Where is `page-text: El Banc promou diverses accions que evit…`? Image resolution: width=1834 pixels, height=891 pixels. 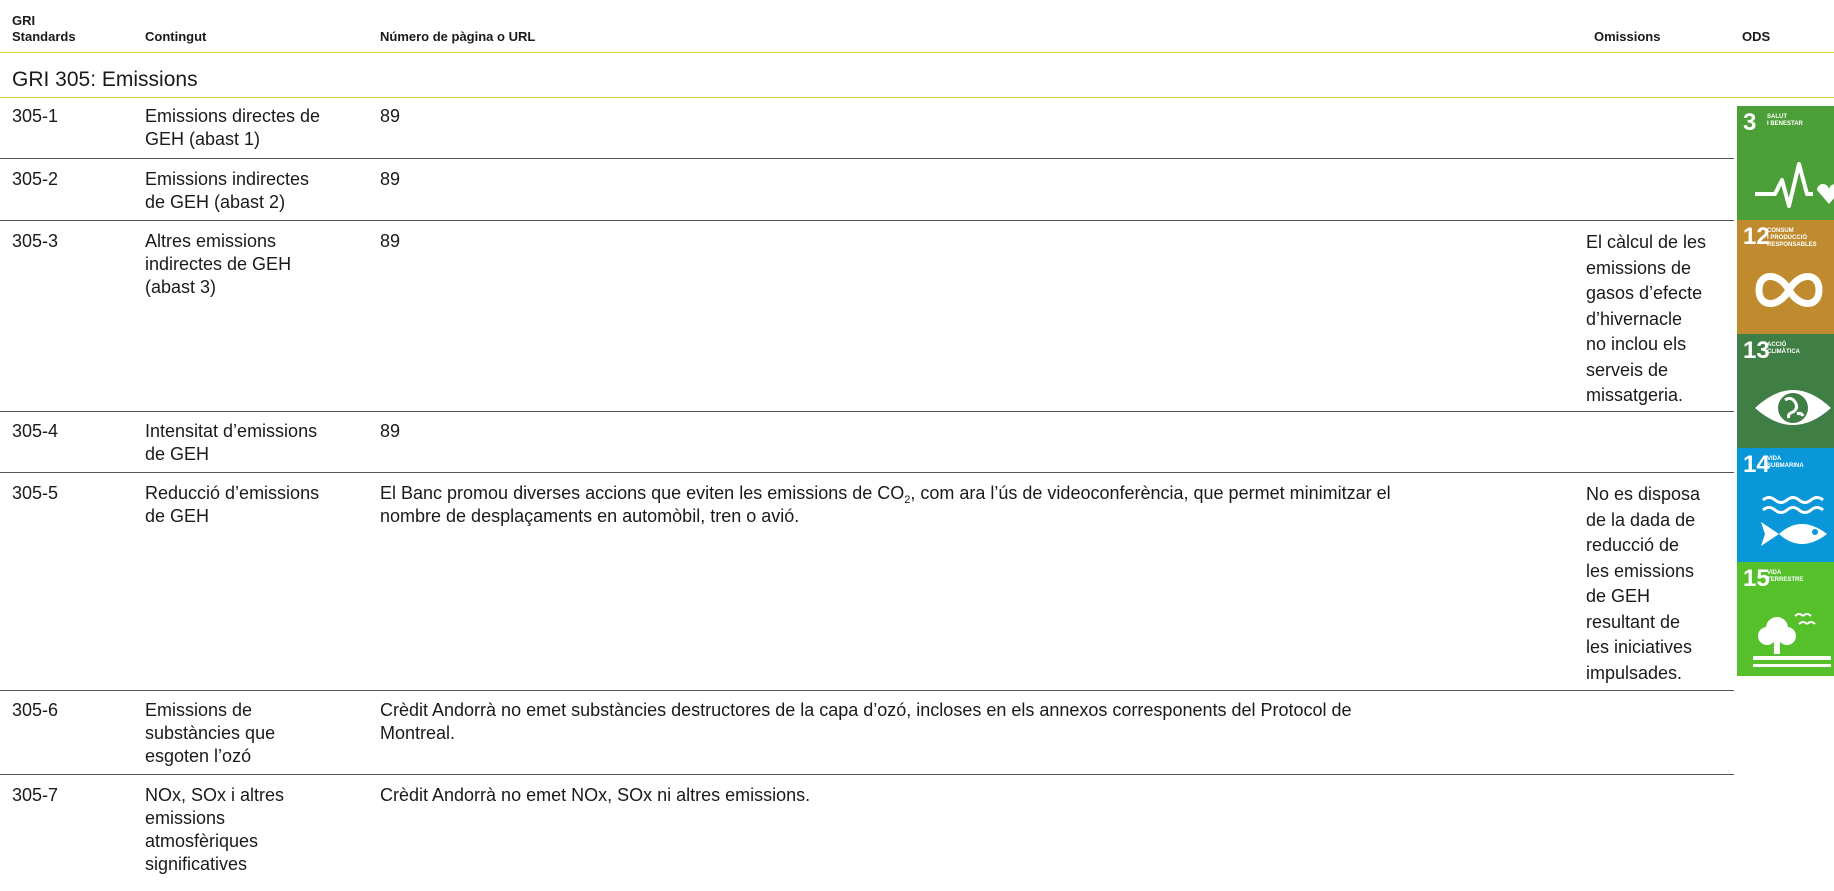 page-text: El Banc promou diverses accions que evit… is located at coordinates (642, 493).